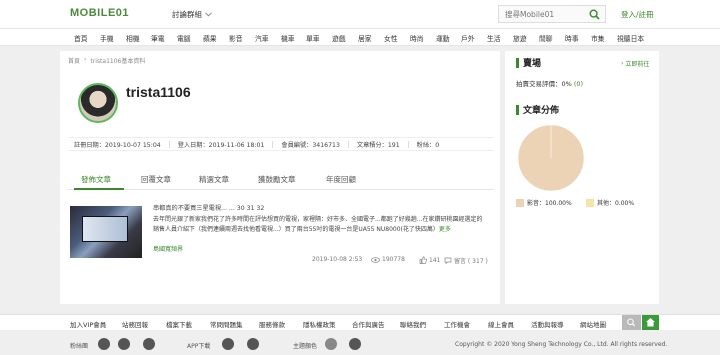 This screenshot has height=355, width=720. Describe the element at coordinates (393, 259) in the screenshot. I see `post-views-count: 190778` at that location.